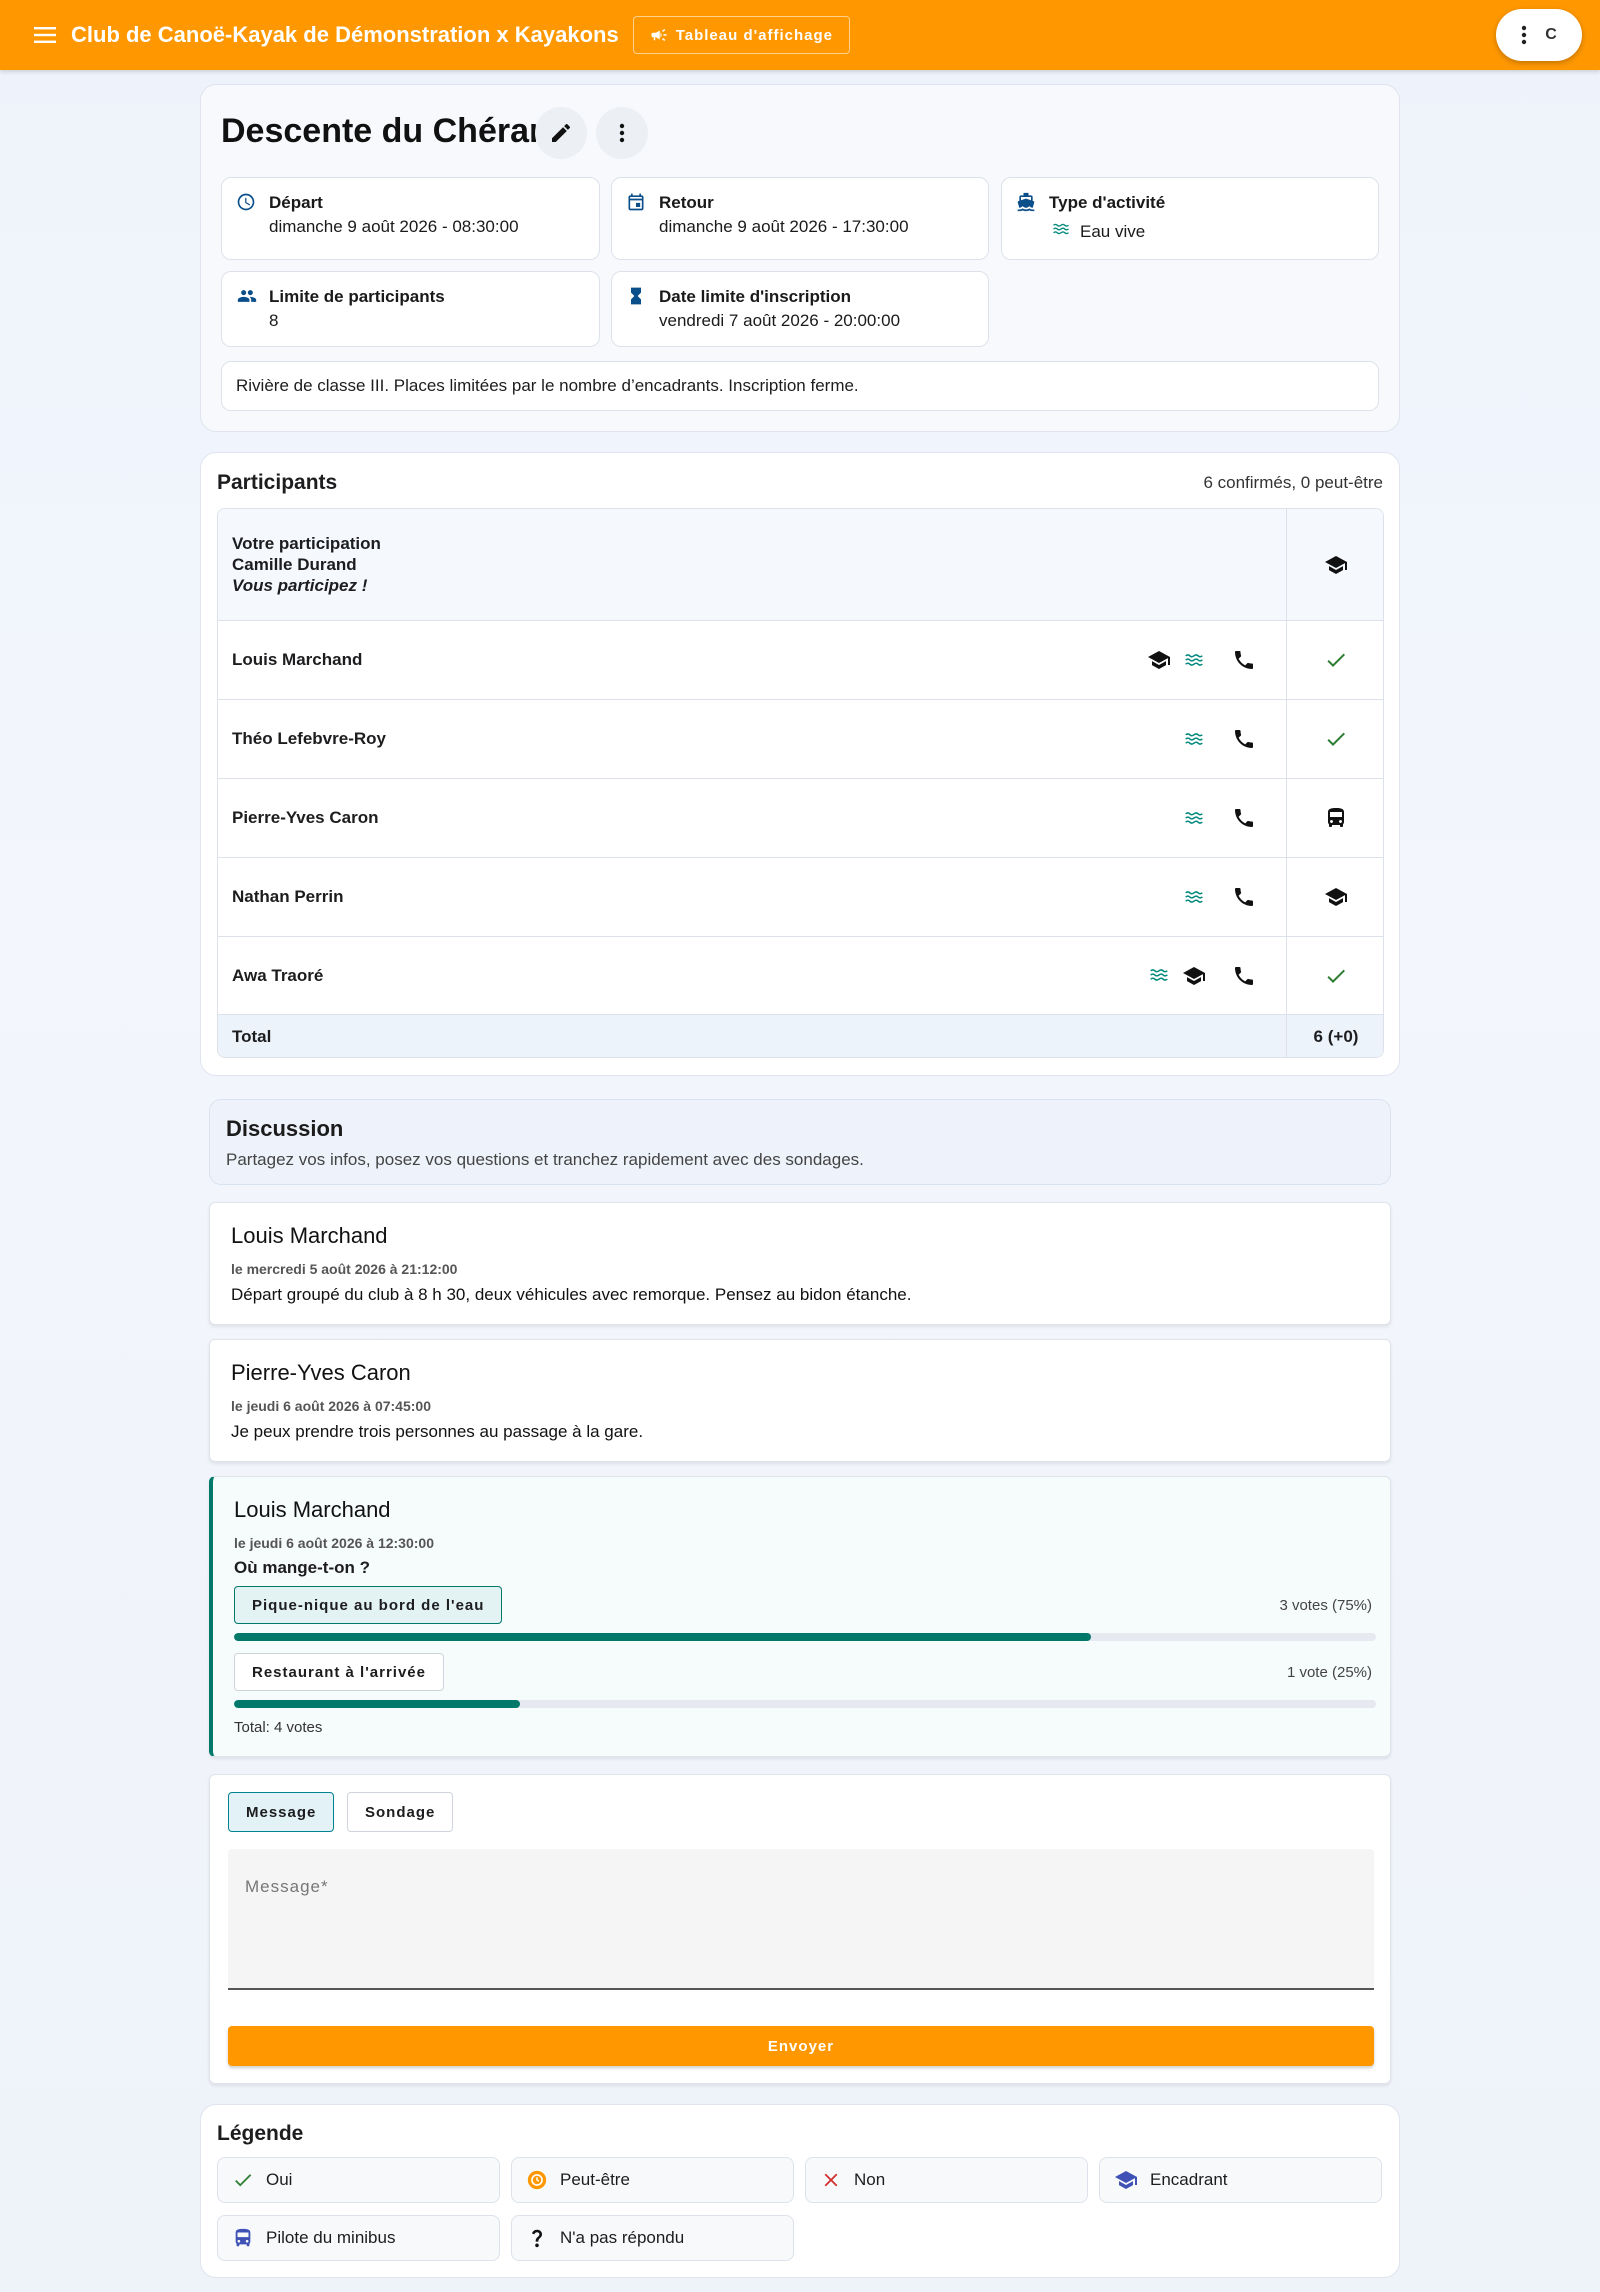  I want to click on discussion-title: Discussion, so click(285, 1128).